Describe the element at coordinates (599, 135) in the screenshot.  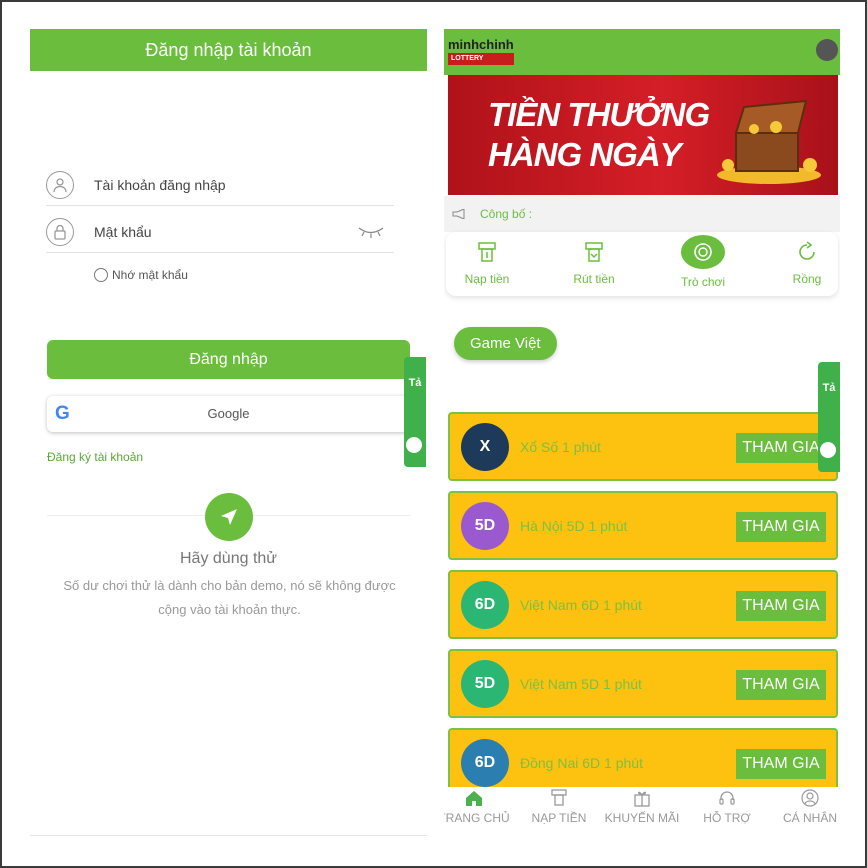
I see `banner-text: TIỀN THƯỞNG HÀNG NGÀY` at that location.